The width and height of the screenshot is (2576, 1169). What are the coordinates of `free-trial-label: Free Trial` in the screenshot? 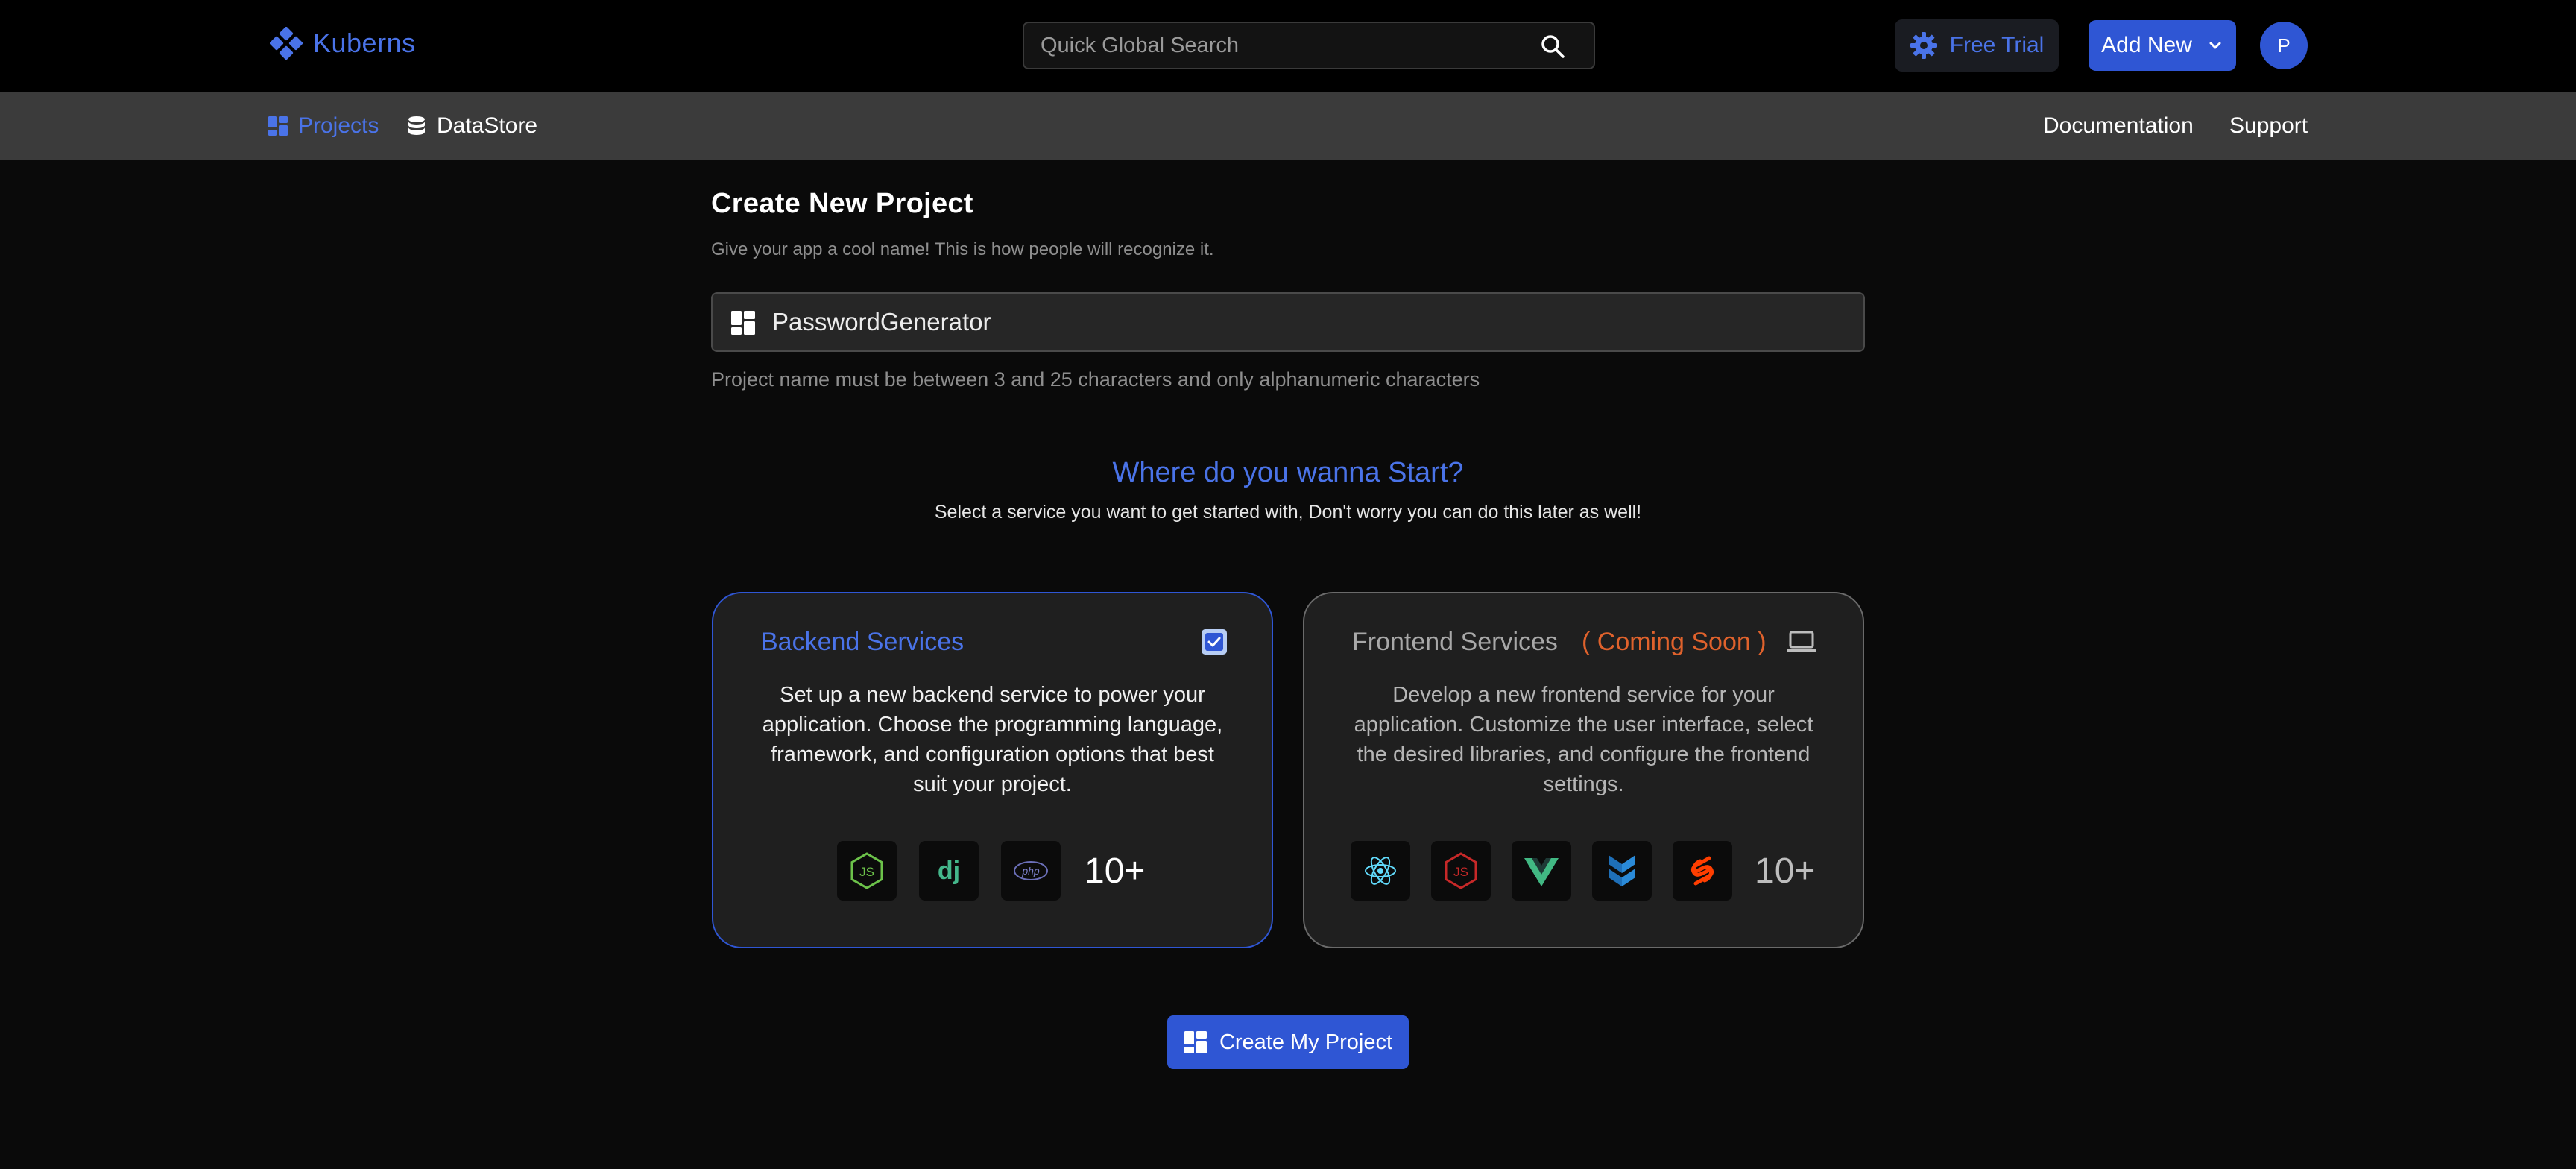 It's located at (1997, 45).